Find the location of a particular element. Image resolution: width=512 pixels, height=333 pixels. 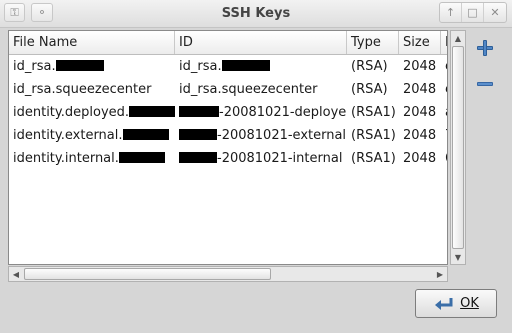

vertical-scrollbar: ▲ ▼ is located at coordinates (458, 147).